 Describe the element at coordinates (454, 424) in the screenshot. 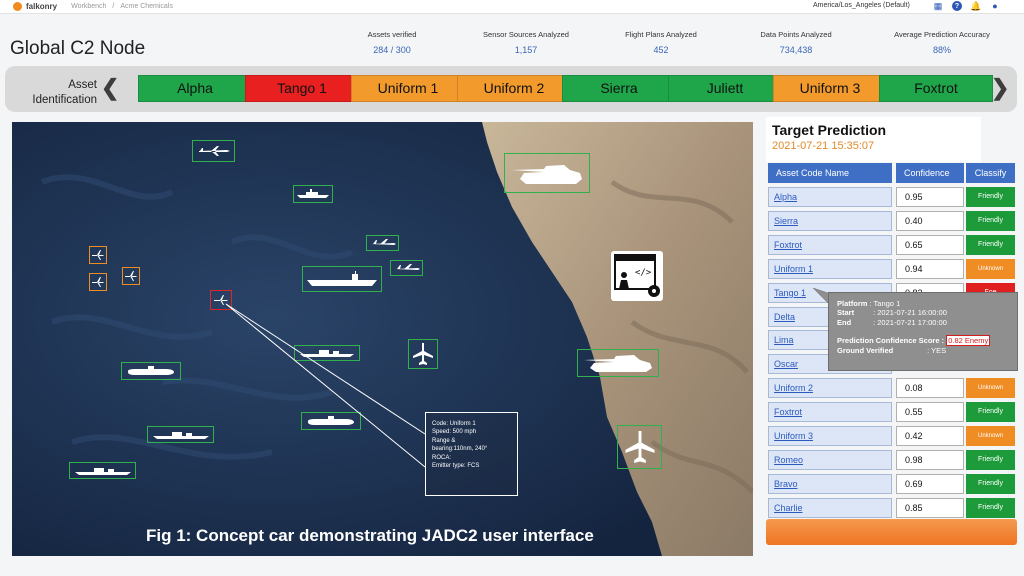

I see `info-code: Code: Uniform 1` at that location.